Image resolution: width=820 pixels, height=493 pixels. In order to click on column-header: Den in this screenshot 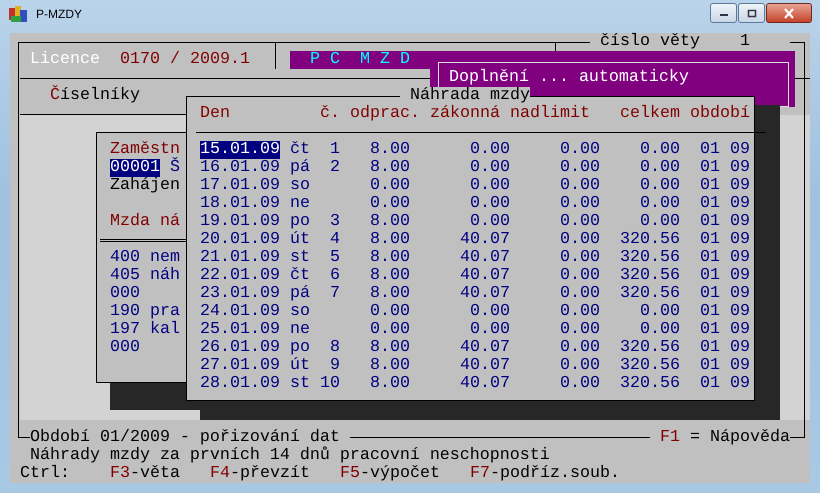, I will do `click(215, 114)`.